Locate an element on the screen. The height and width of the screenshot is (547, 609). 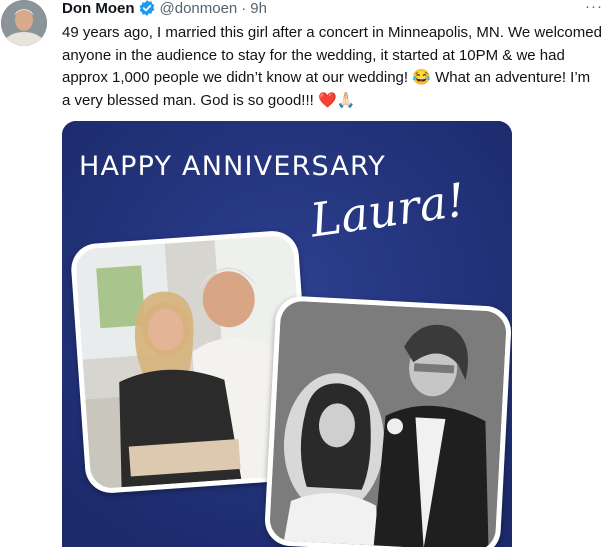
author-name: Don Moen is located at coordinates (98, 8).